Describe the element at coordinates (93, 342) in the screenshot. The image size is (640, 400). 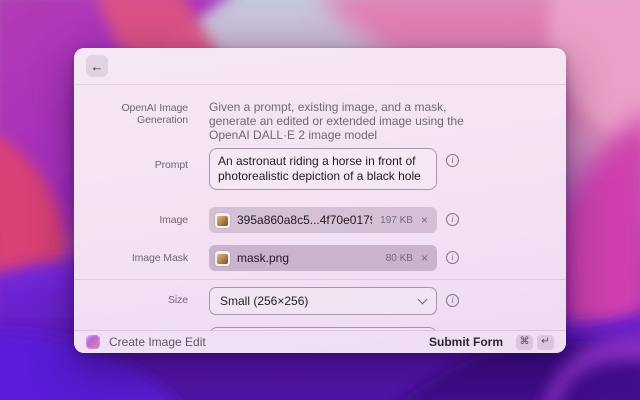
I see `dalle-extension-icon` at that location.